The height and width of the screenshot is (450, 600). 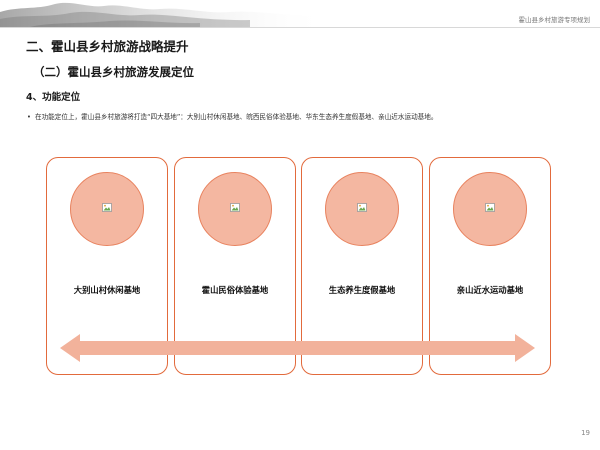 What do you see at coordinates (165, 14) in the screenshot?
I see `ink-landscape-icon` at bounding box center [165, 14].